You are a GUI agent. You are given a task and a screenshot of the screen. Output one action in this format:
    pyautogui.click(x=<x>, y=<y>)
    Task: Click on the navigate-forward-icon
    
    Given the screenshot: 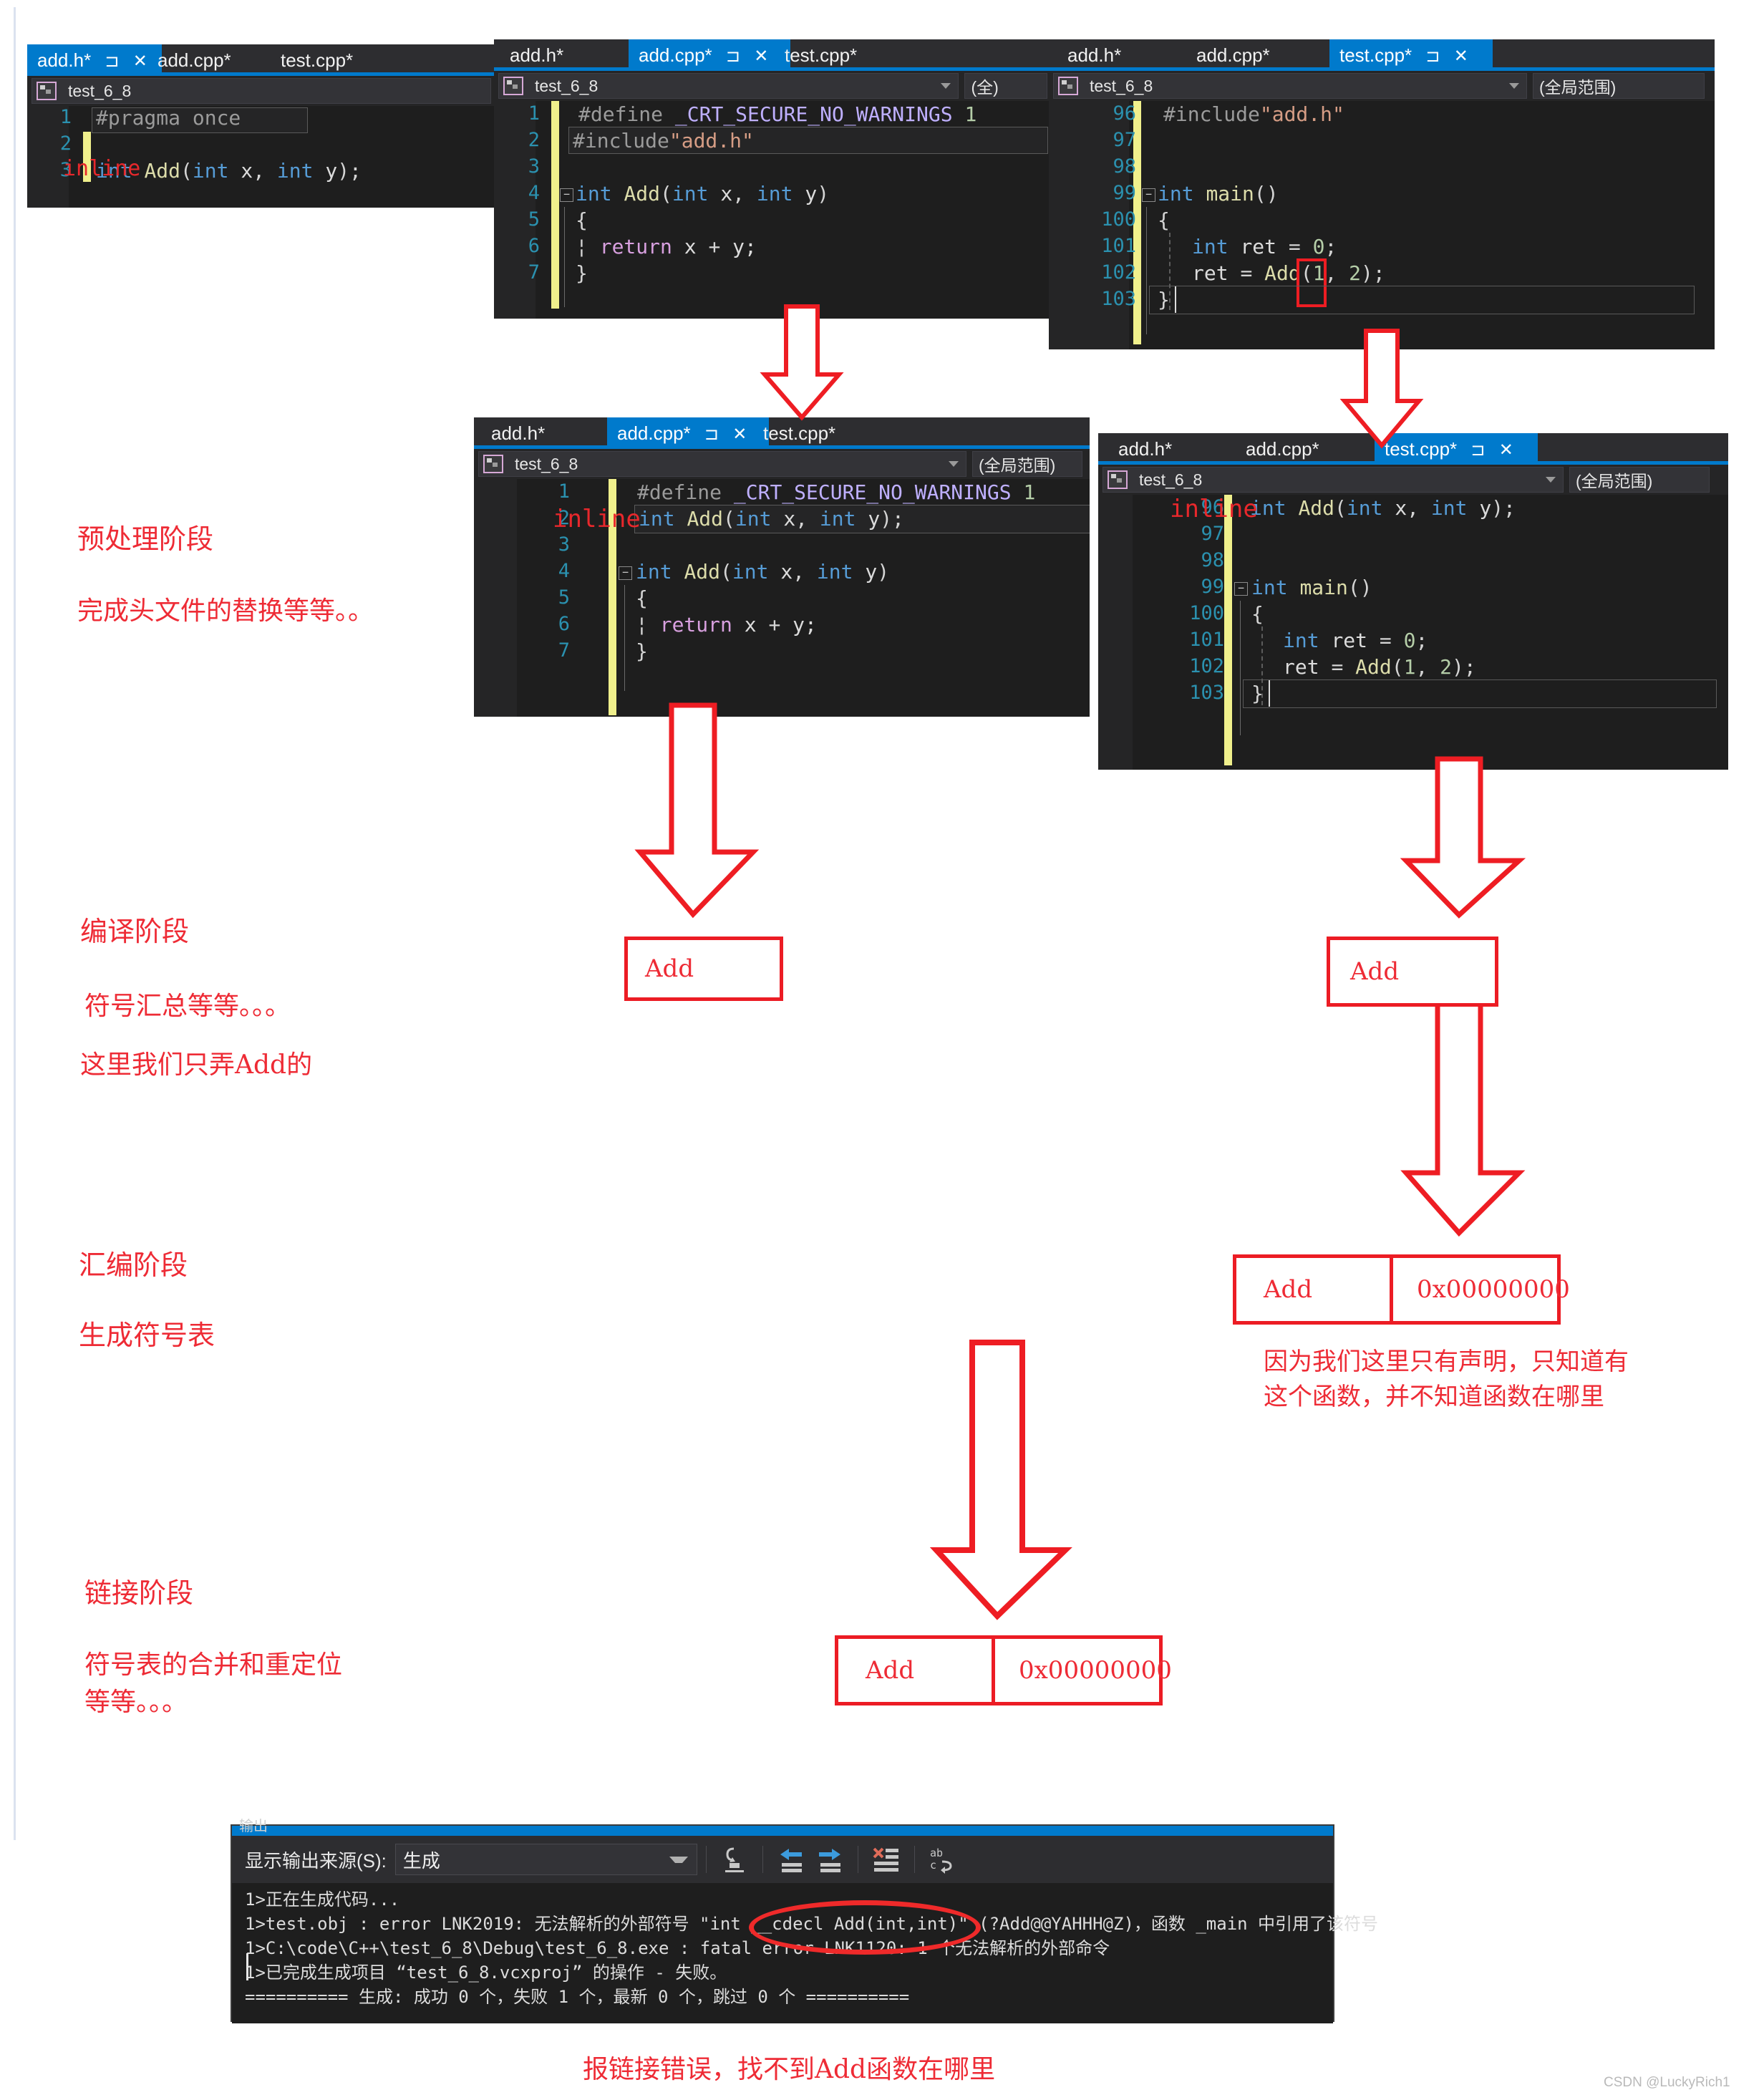 What is the action you would take?
    pyautogui.click(x=830, y=1859)
    